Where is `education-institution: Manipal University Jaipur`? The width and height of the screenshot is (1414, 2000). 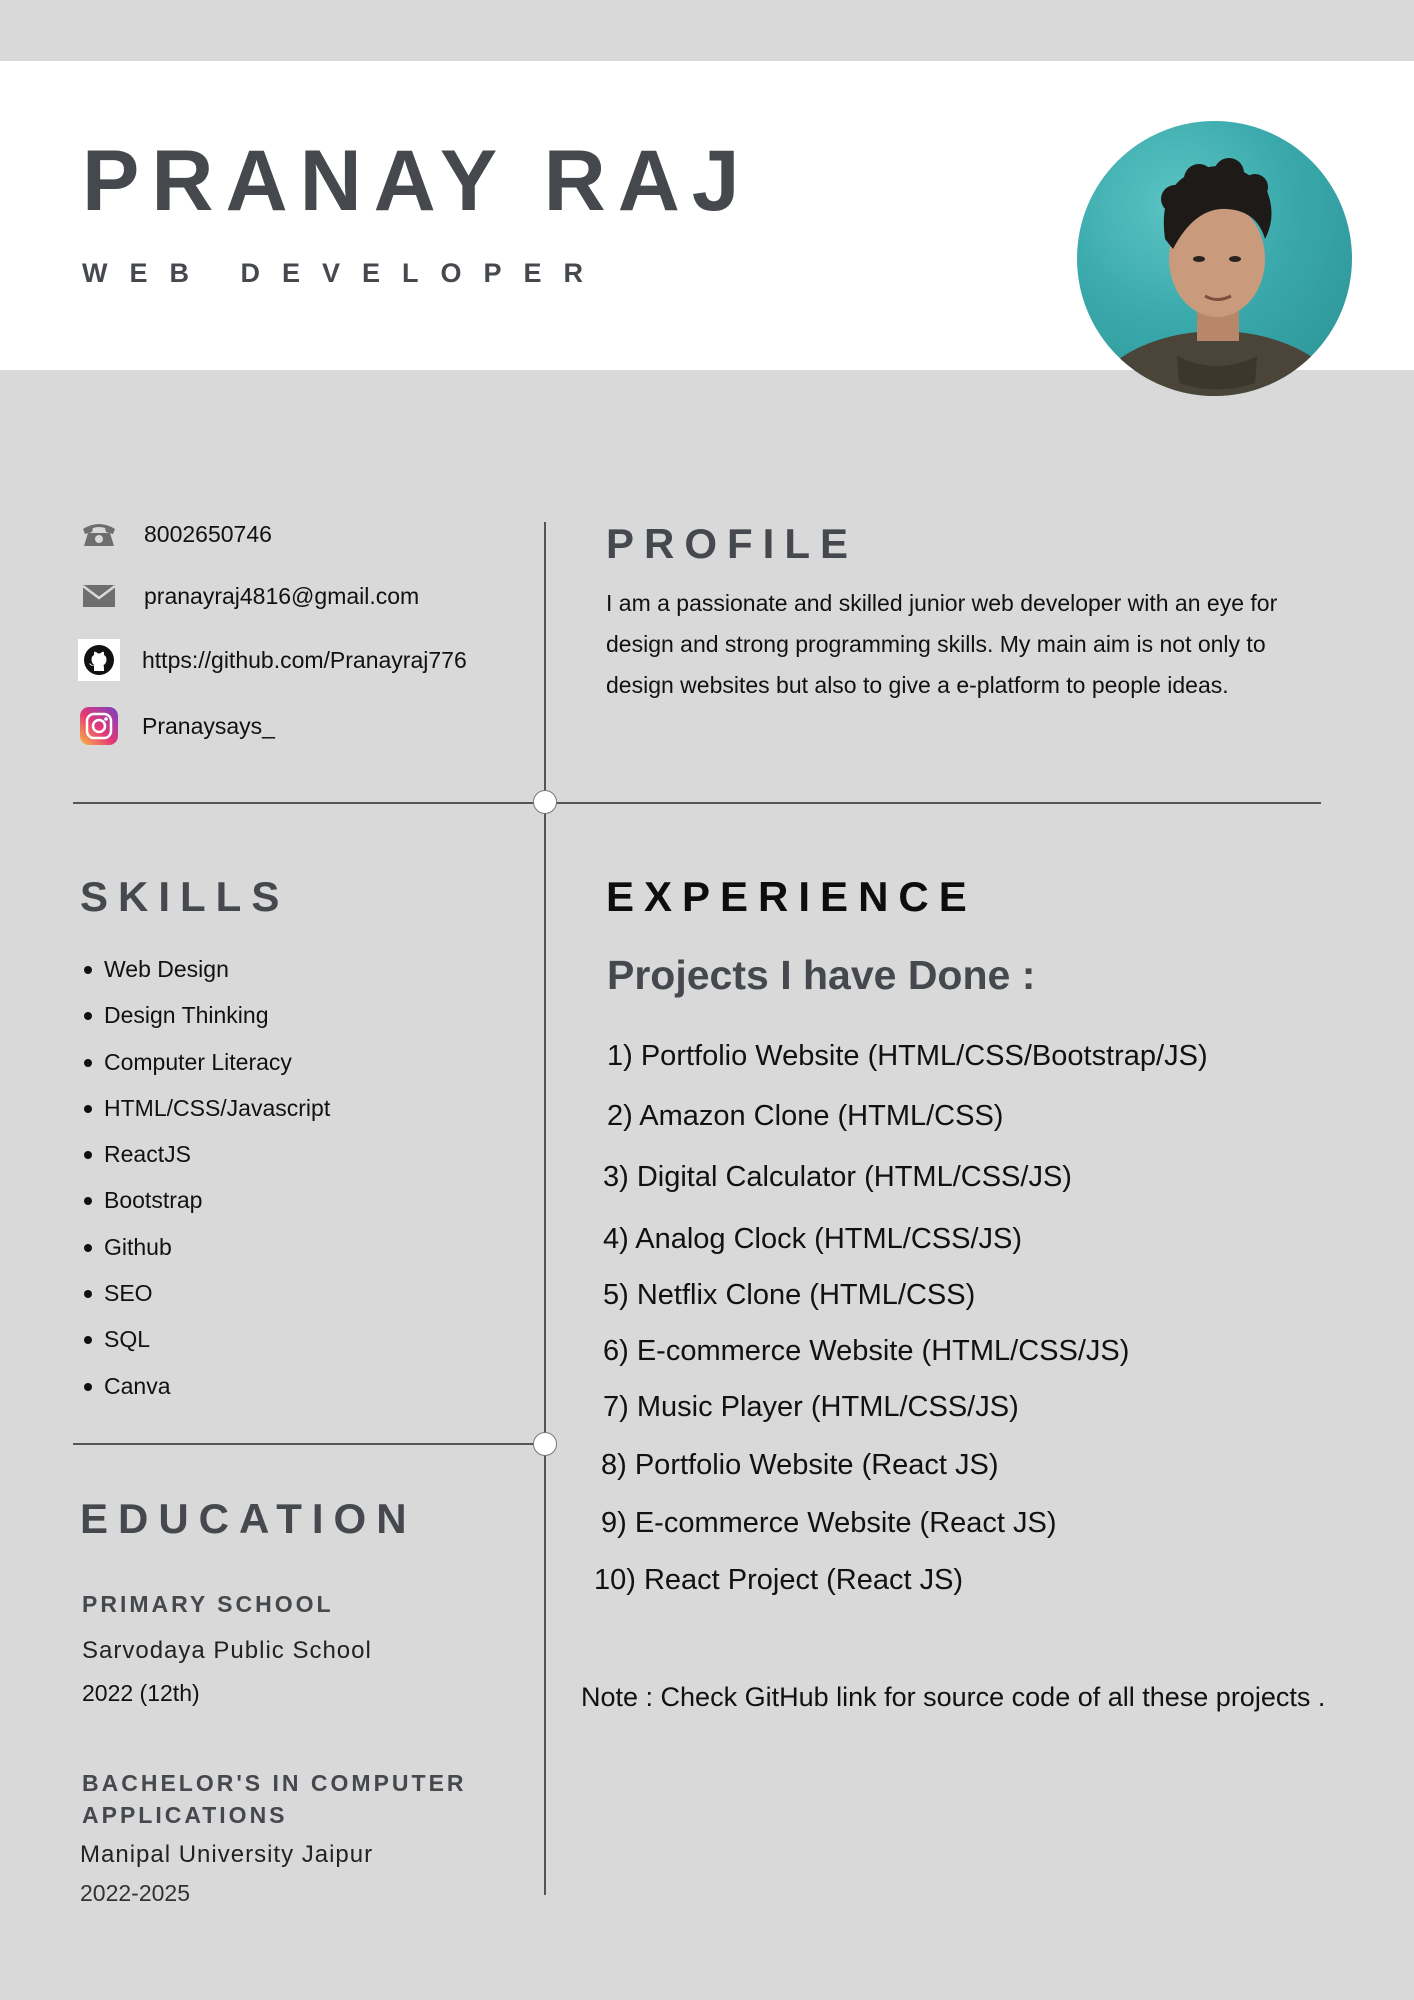
education-institution: Manipal University Jaipur is located at coordinates (227, 1854).